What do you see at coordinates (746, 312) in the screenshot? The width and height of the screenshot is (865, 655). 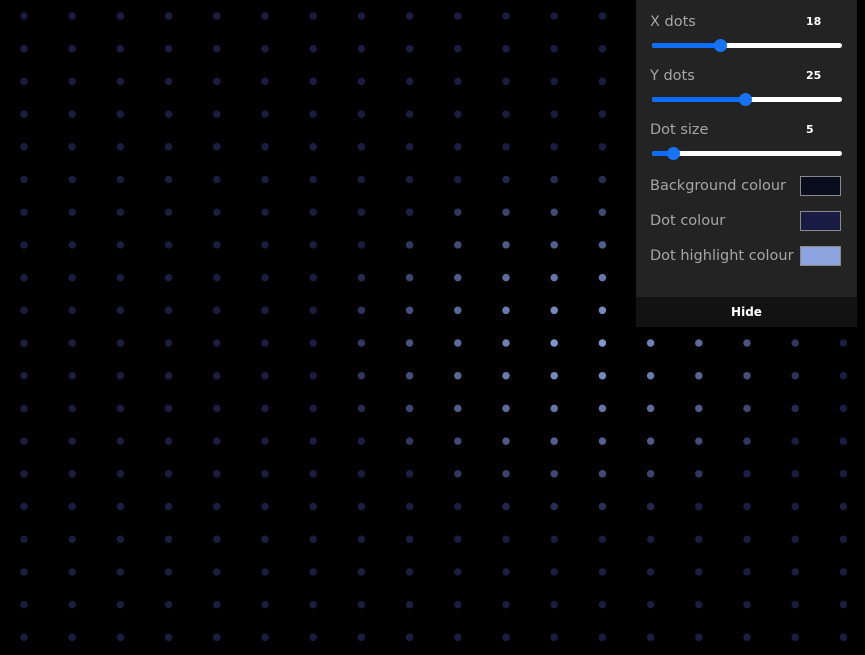 I see `hide-button: Hide` at bounding box center [746, 312].